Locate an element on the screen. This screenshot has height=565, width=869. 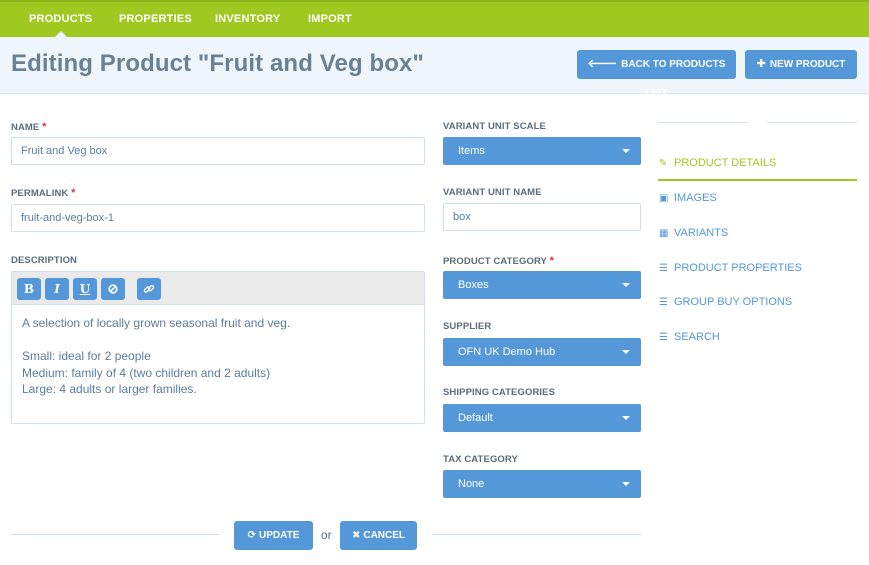
update-button: ⟳ UPDATE is located at coordinates (273, 535).